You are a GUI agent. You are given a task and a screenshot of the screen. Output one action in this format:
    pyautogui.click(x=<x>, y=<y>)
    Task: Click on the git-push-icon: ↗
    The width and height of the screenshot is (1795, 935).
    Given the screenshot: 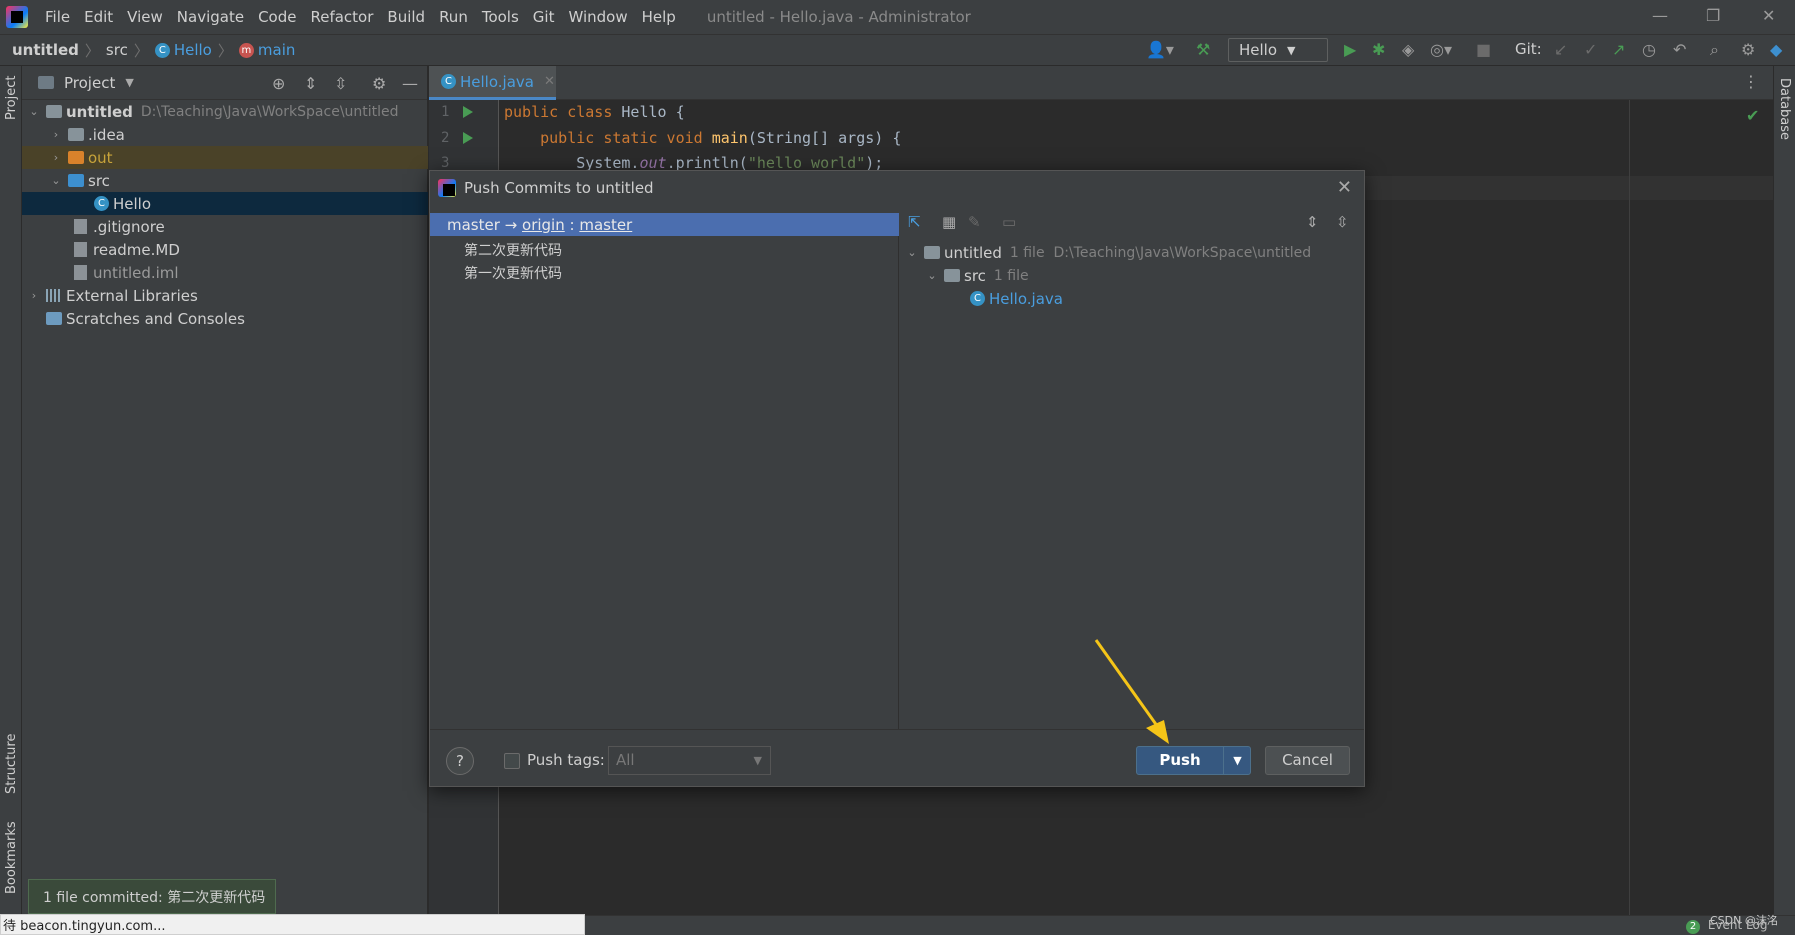 What is the action you would take?
    pyautogui.click(x=1618, y=49)
    